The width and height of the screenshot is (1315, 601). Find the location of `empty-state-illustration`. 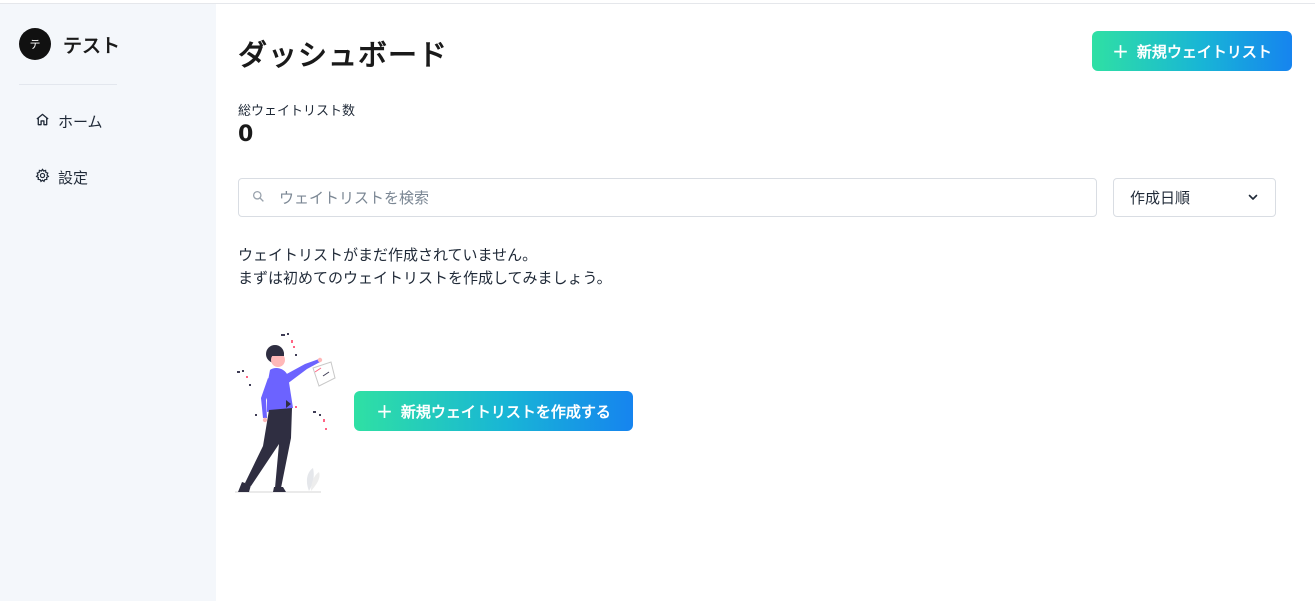

empty-state-illustration is located at coordinates (287, 410).